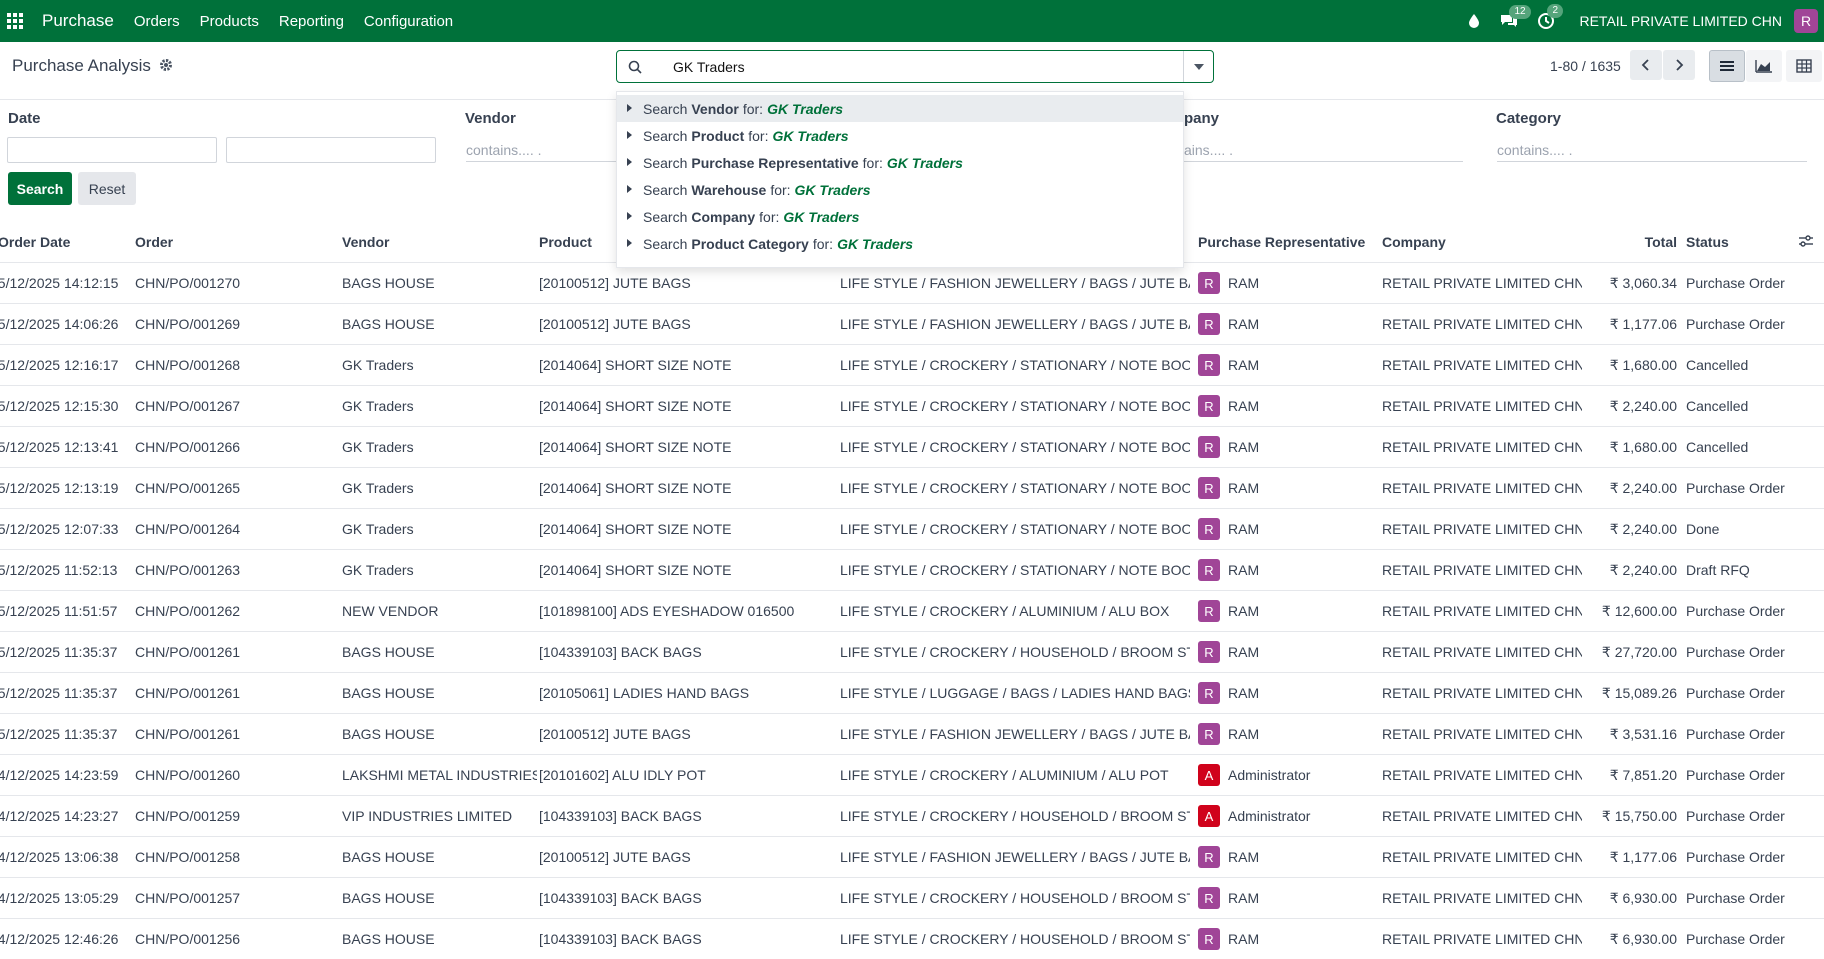 The image size is (1824, 959). What do you see at coordinates (1806, 242) in the screenshot?
I see `optional-columns-icon` at bounding box center [1806, 242].